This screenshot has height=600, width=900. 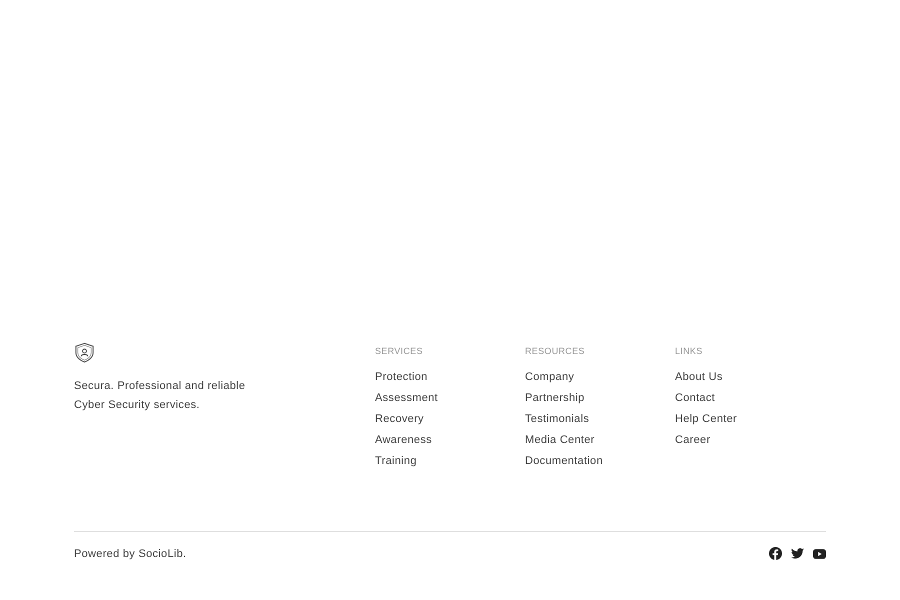 What do you see at coordinates (555, 351) in the screenshot?
I see `column-heading: RESOURCES` at bounding box center [555, 351].